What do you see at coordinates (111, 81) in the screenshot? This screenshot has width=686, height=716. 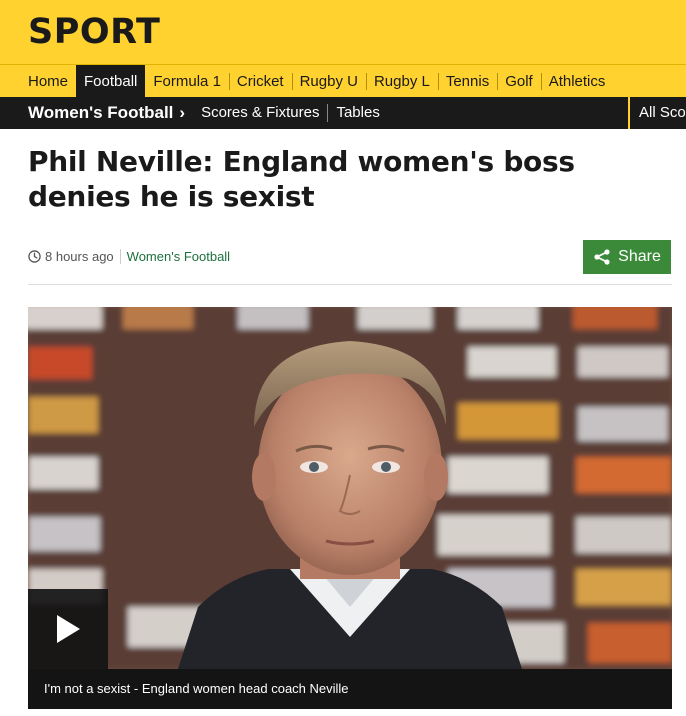 I see `nav-item-football: Football` at bounding box center [111, 81].